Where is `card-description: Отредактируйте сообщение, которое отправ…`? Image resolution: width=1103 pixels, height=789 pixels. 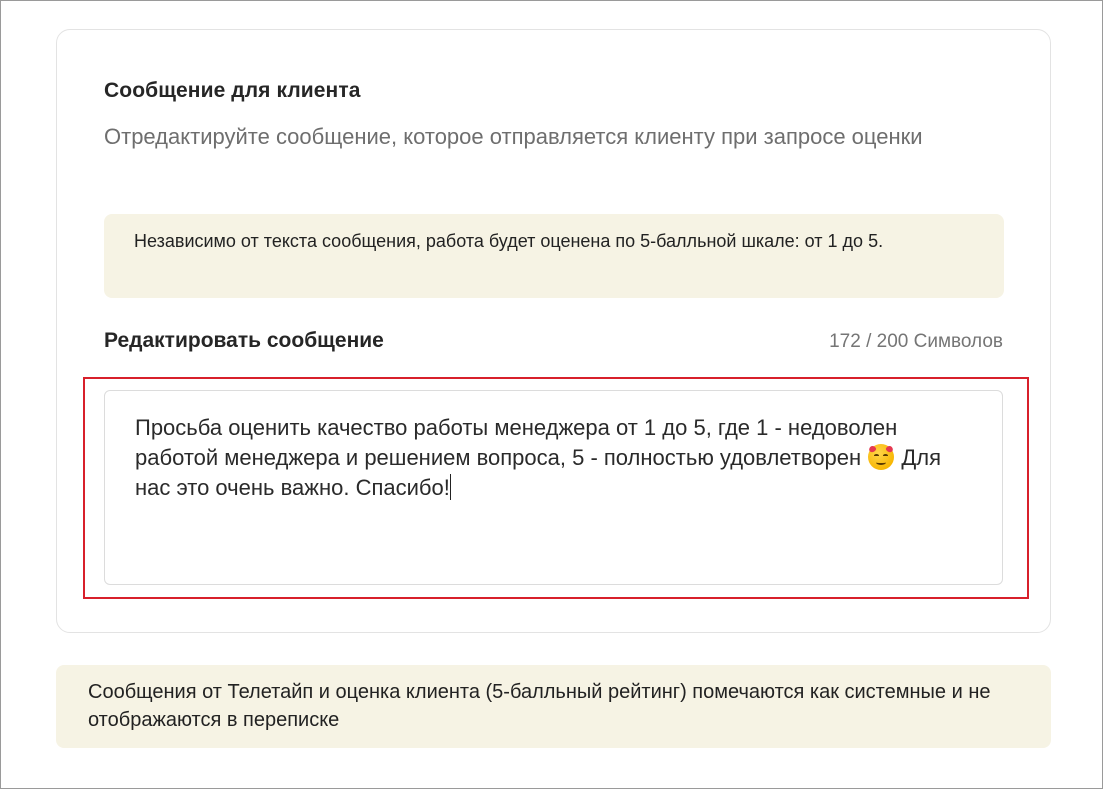 card-description: Отредактируйте сообщение, которое отправ… is located at coordinates (513, 136).